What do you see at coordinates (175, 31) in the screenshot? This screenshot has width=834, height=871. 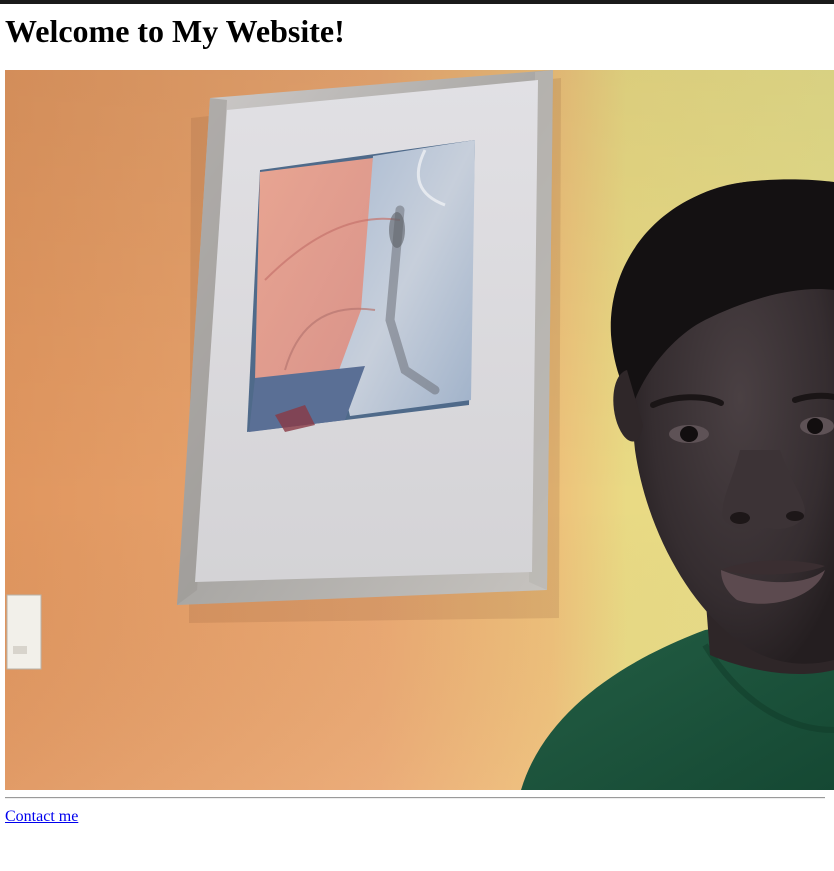 I see `page-title: Welcome to My Website!` at bounding box center [175, 31].